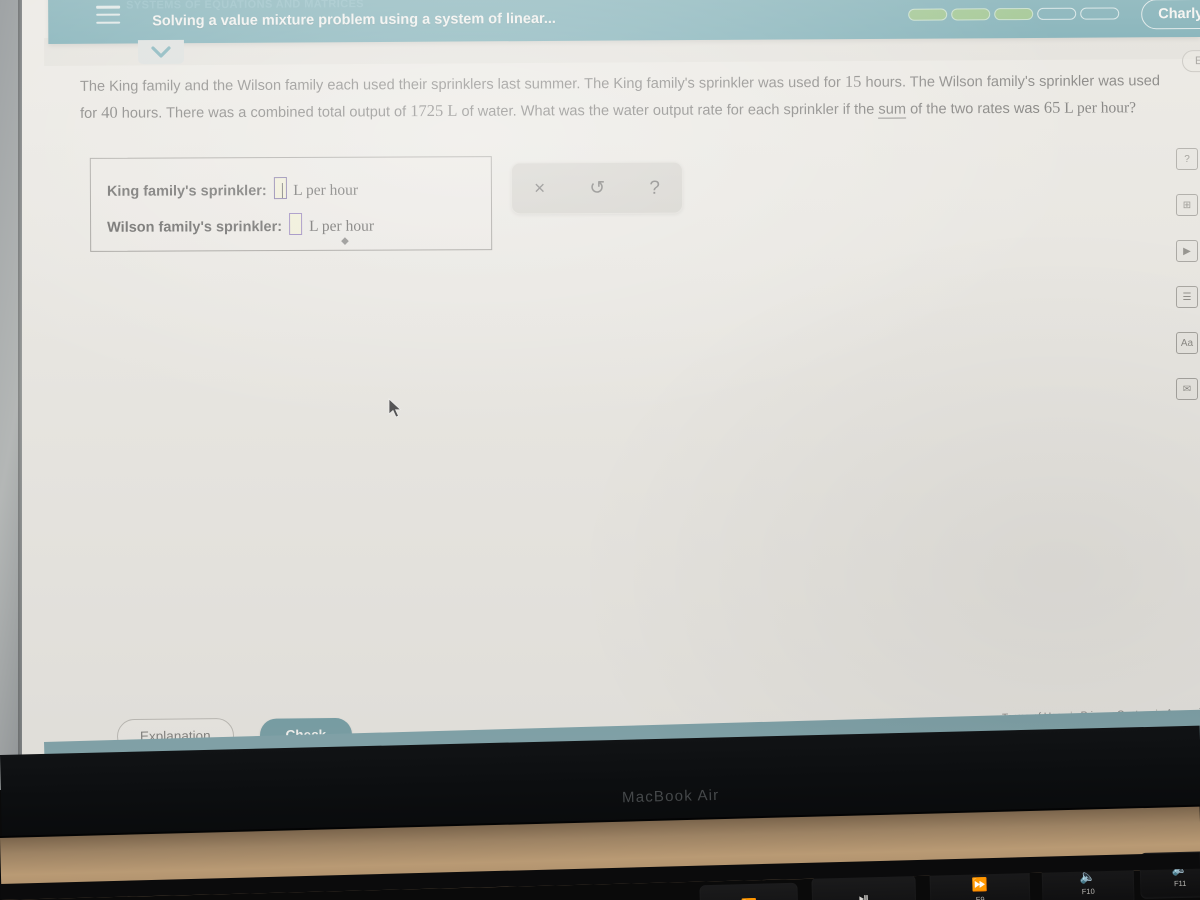  Describe the element at coordinates (980, 884) in the screenshot. I see `function-key-glyph: ⏩` at that location.